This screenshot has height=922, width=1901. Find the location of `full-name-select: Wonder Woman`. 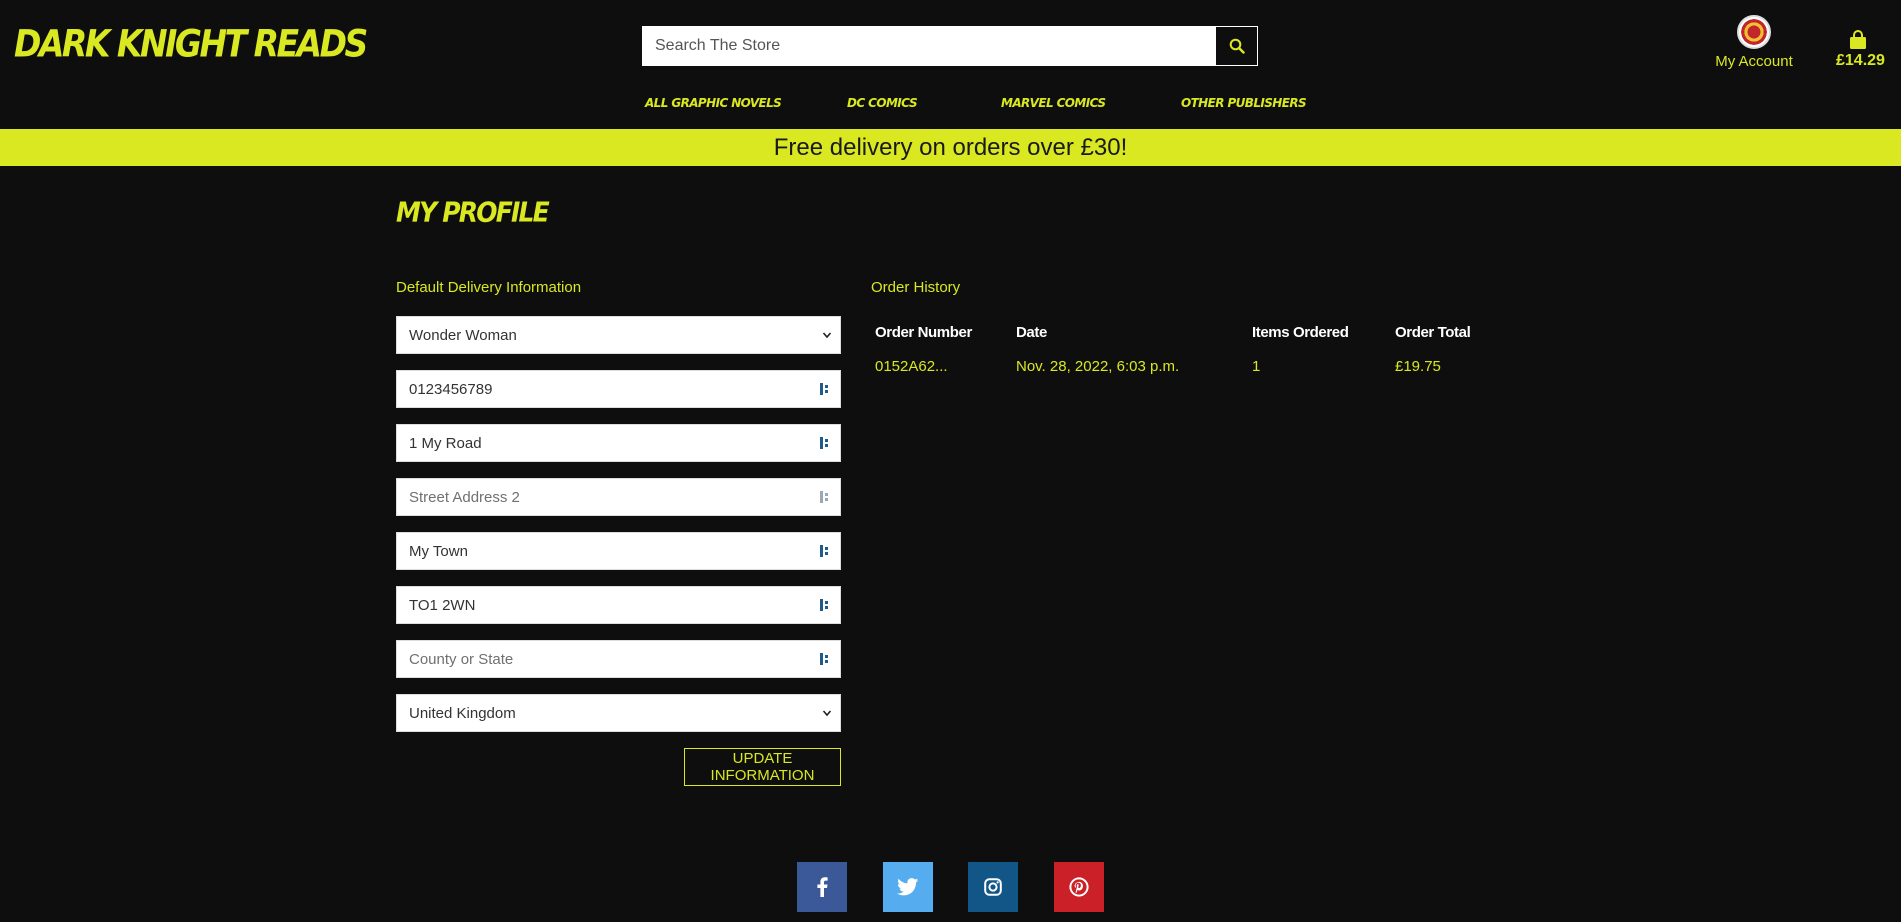

full-name-select: Wonder Woman is located at coordinates (609, 335).